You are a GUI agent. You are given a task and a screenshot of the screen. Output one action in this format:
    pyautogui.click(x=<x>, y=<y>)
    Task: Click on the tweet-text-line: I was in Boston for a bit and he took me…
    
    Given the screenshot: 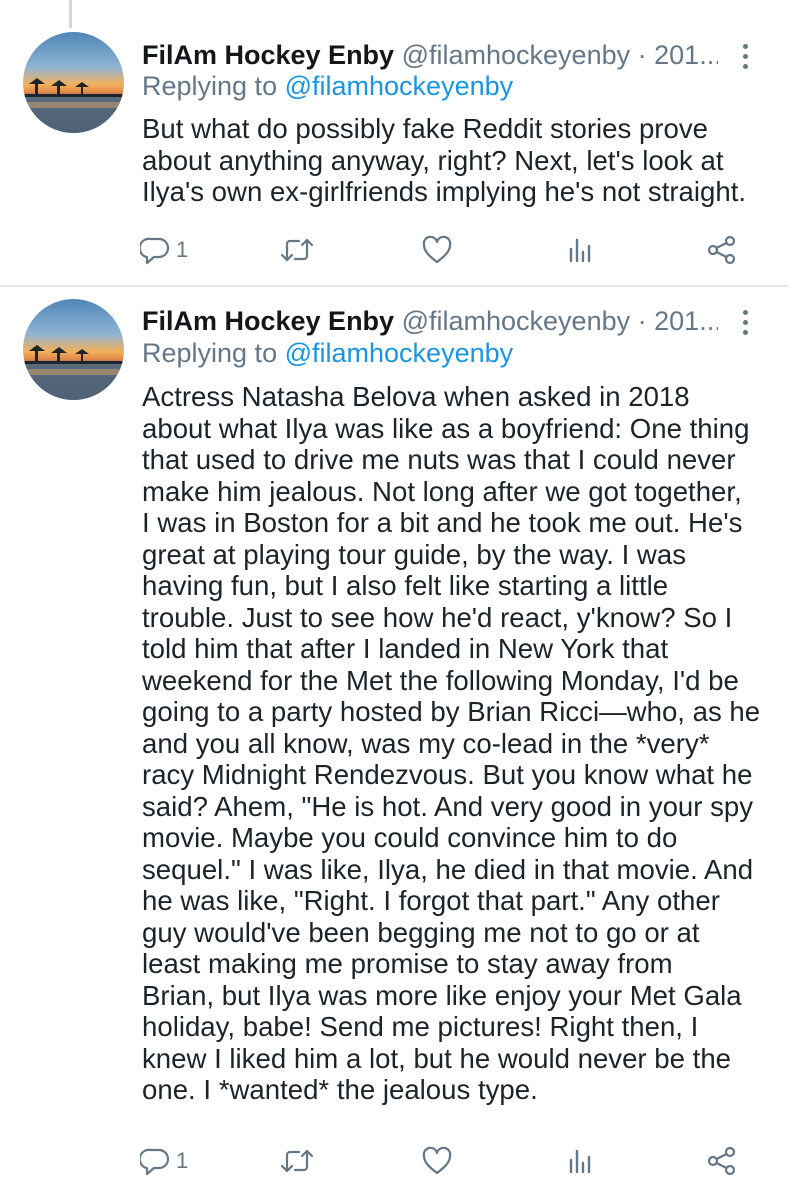 What is the action you would take?
    pyautogui.click(x=442, y=522)
    